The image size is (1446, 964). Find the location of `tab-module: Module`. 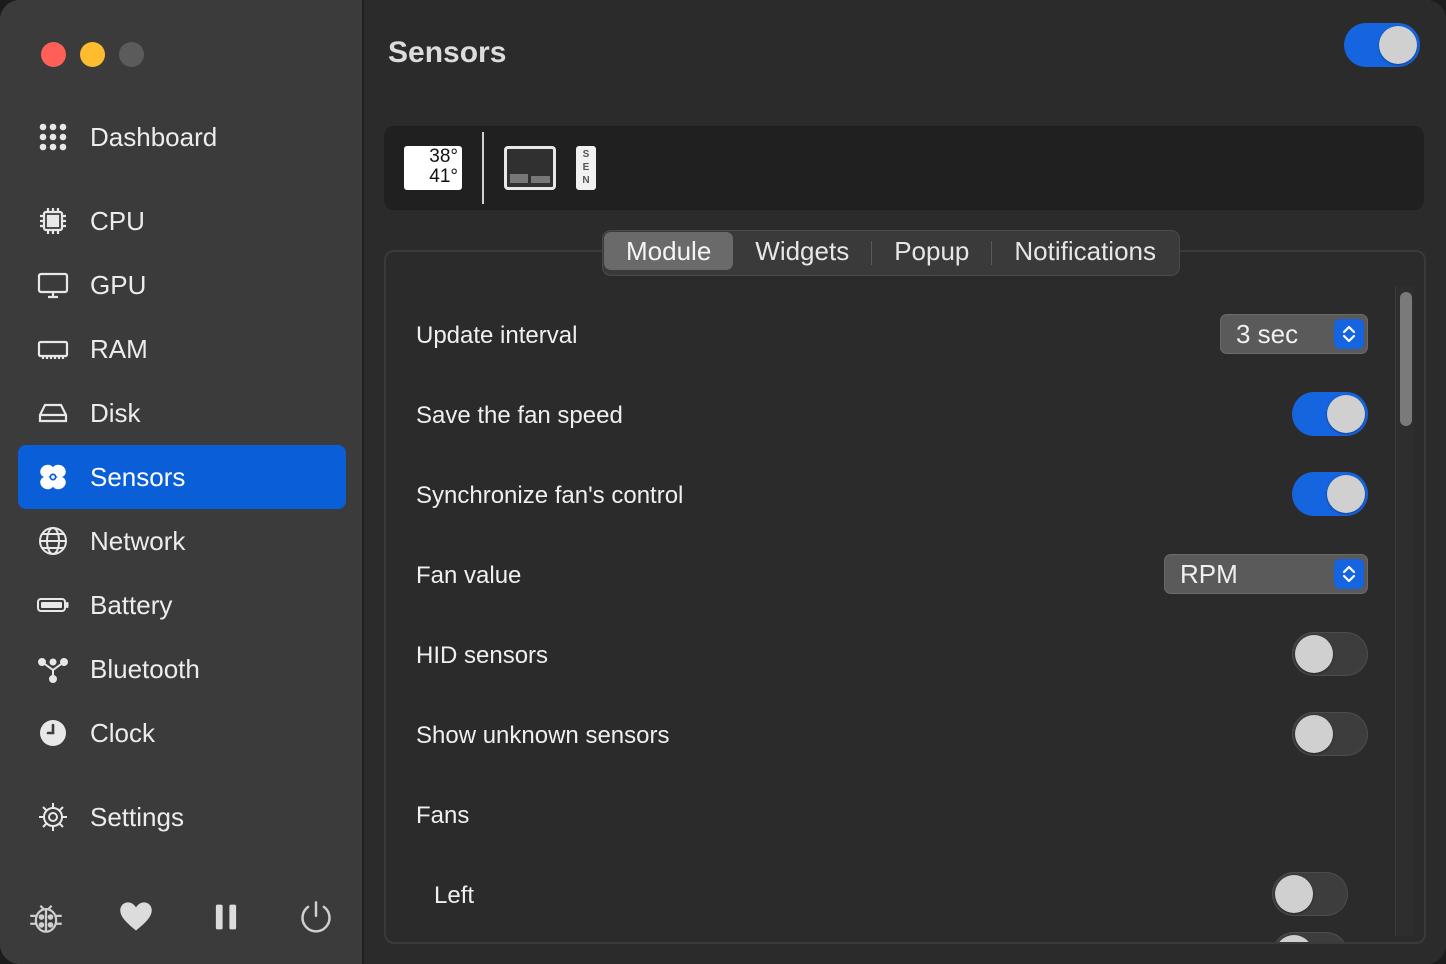

tab-module: Module is located at coordinates (669, 251).